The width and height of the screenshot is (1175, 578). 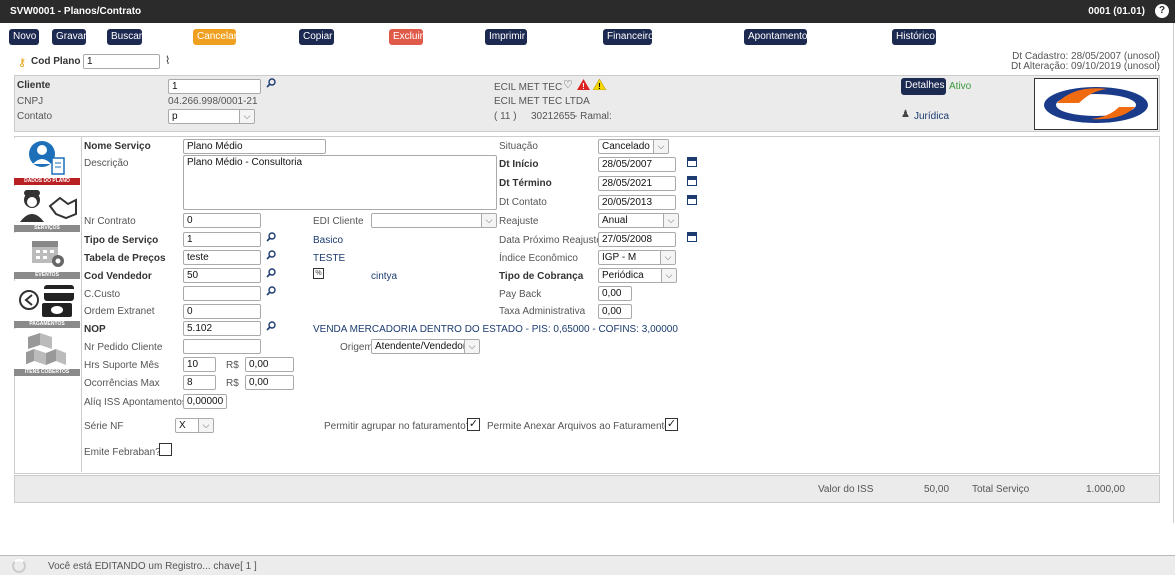 I want to click on sidebar-item-pagamentos: PAGAMENTOS, so click(x=47, y=304).